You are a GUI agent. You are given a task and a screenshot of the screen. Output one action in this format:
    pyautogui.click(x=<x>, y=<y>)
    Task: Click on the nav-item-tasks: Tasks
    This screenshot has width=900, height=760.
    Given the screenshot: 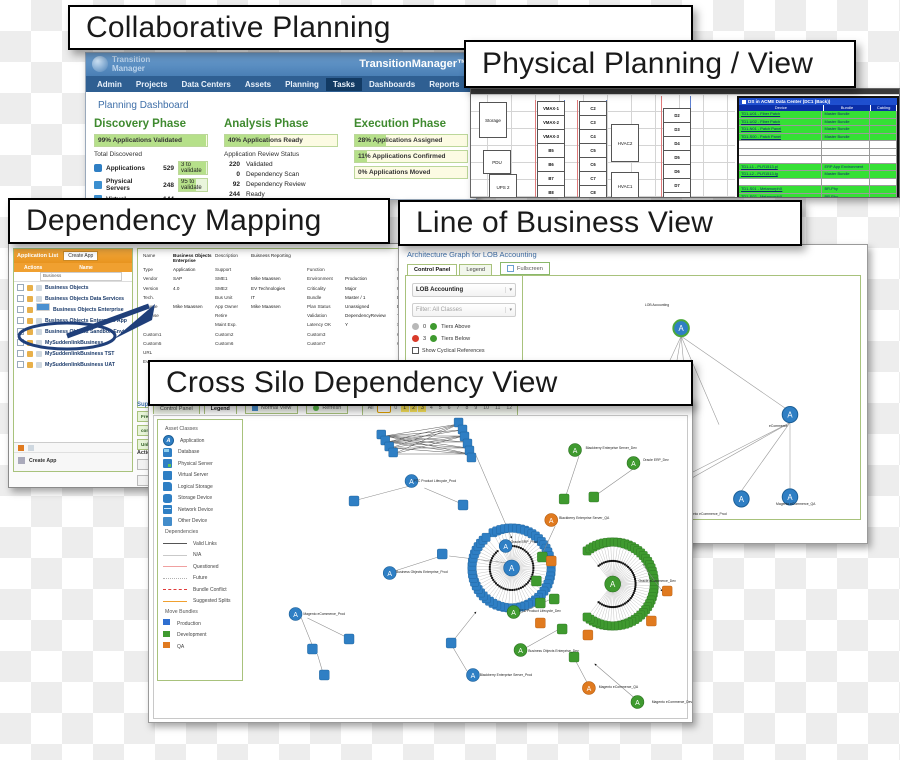 What is the action you would take?
    pyautogui.click(x=343, y=84)
    